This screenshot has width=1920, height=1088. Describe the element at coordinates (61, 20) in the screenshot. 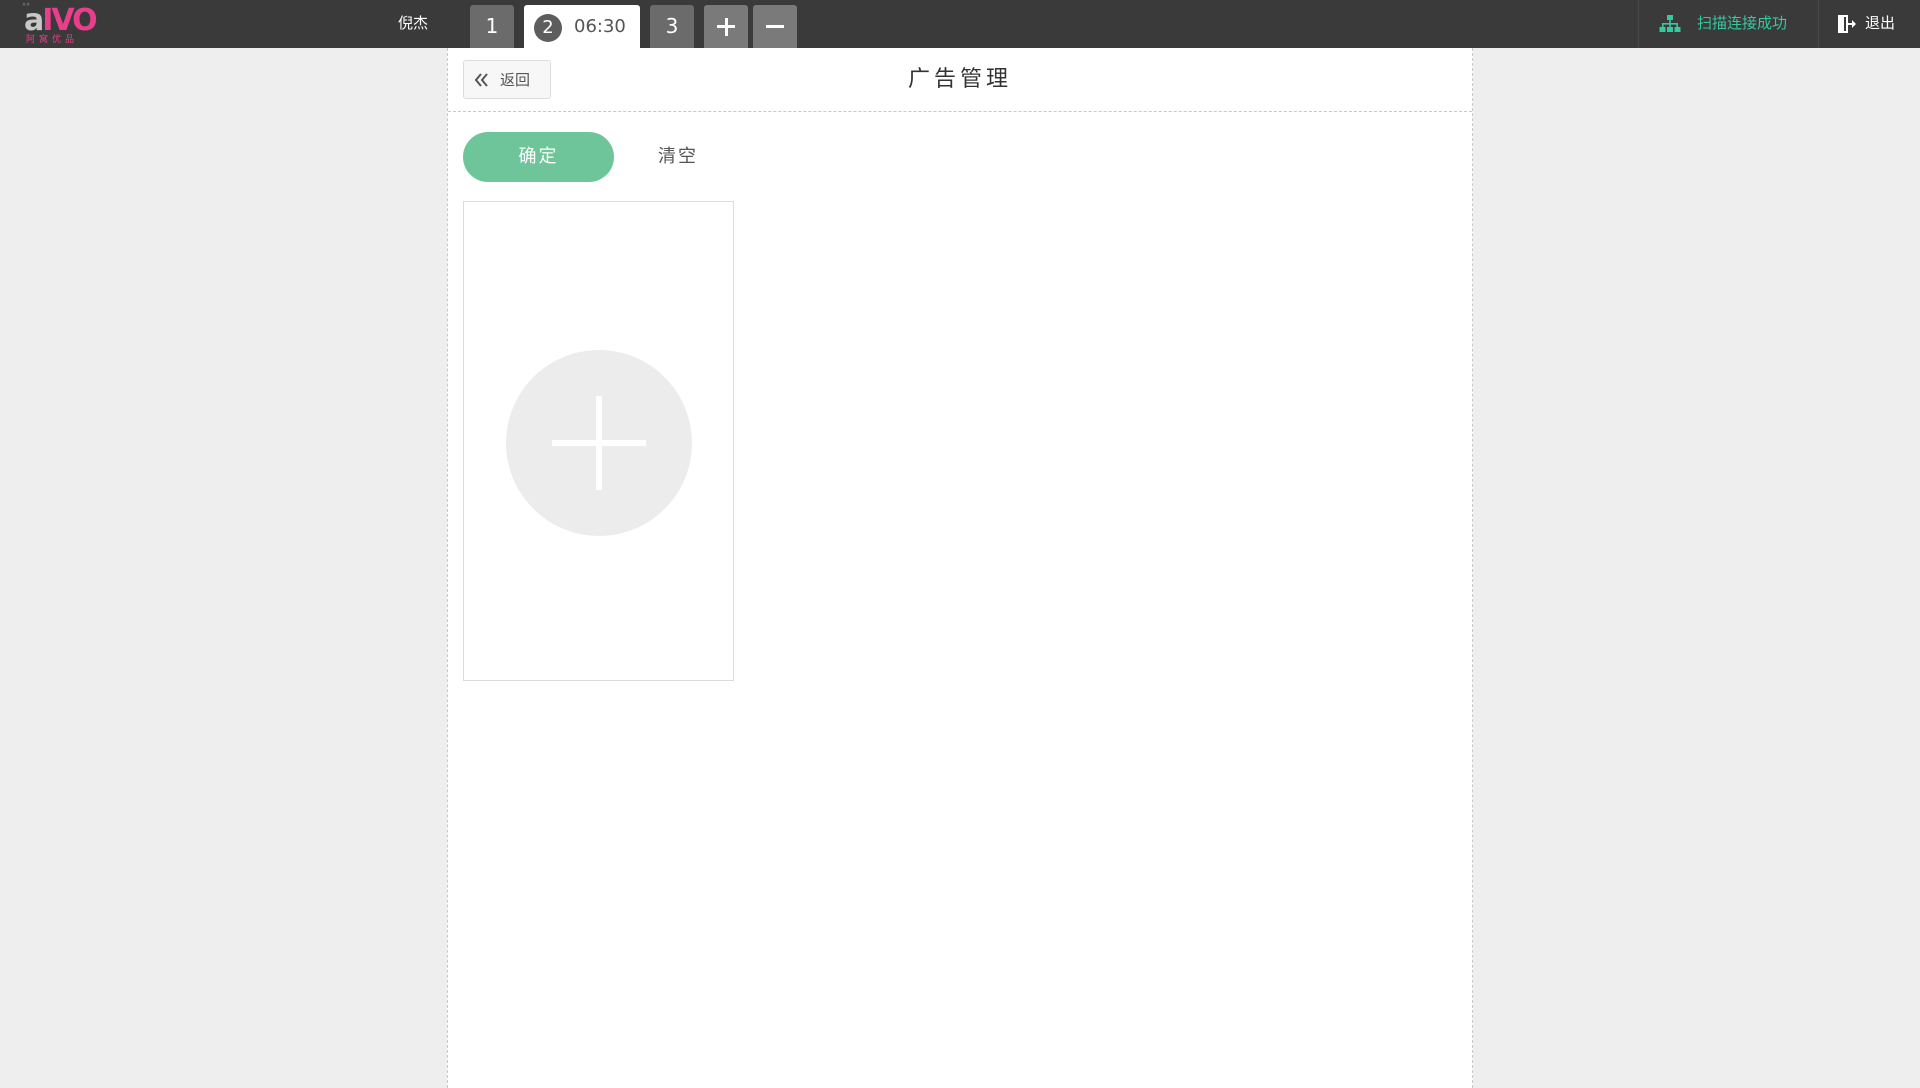

I see `logo-word: aIVO` at that location.